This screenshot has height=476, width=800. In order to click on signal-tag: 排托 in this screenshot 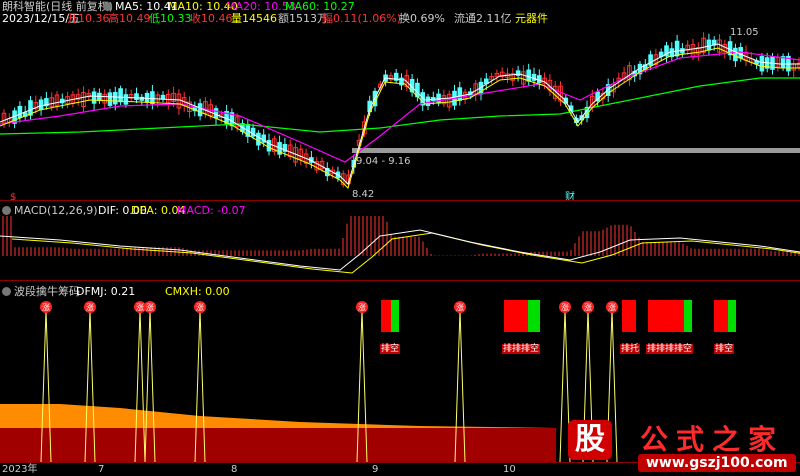, I will do `click(630, 349)`.